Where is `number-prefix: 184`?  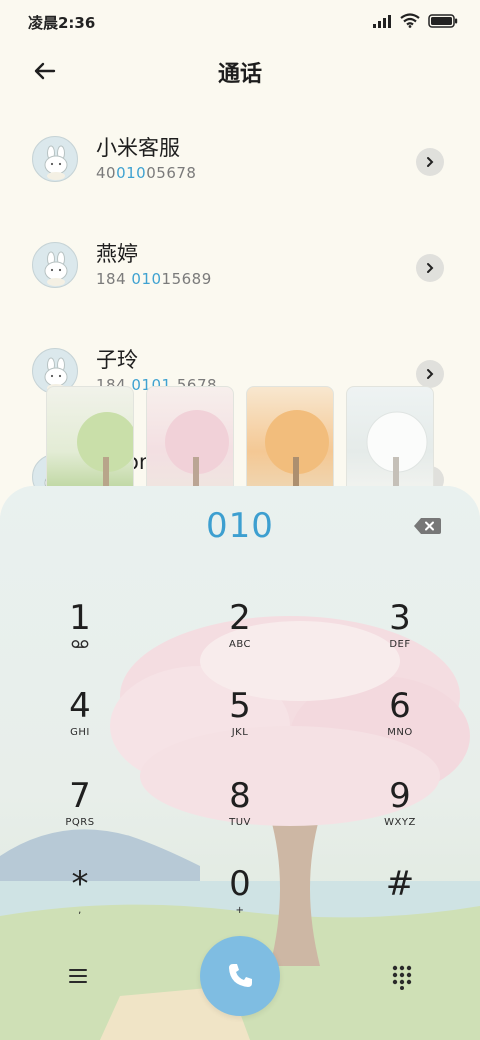 number-prefix: 184 is located at coordinates (114, 279).